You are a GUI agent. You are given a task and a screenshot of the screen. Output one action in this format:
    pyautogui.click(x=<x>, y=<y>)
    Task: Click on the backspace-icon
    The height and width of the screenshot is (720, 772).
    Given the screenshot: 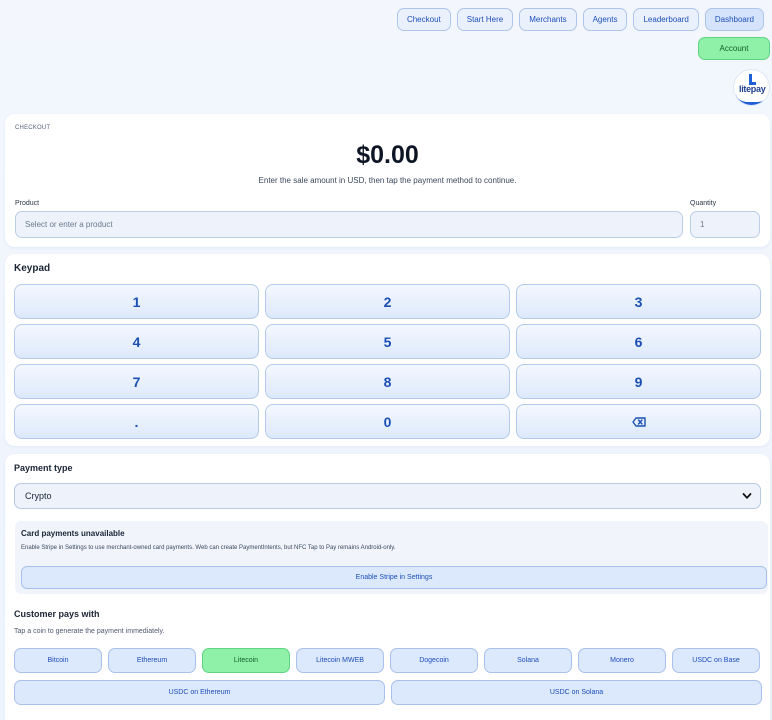 What is the action you would take?
    pyautogui.click(x=638, y=421)
    